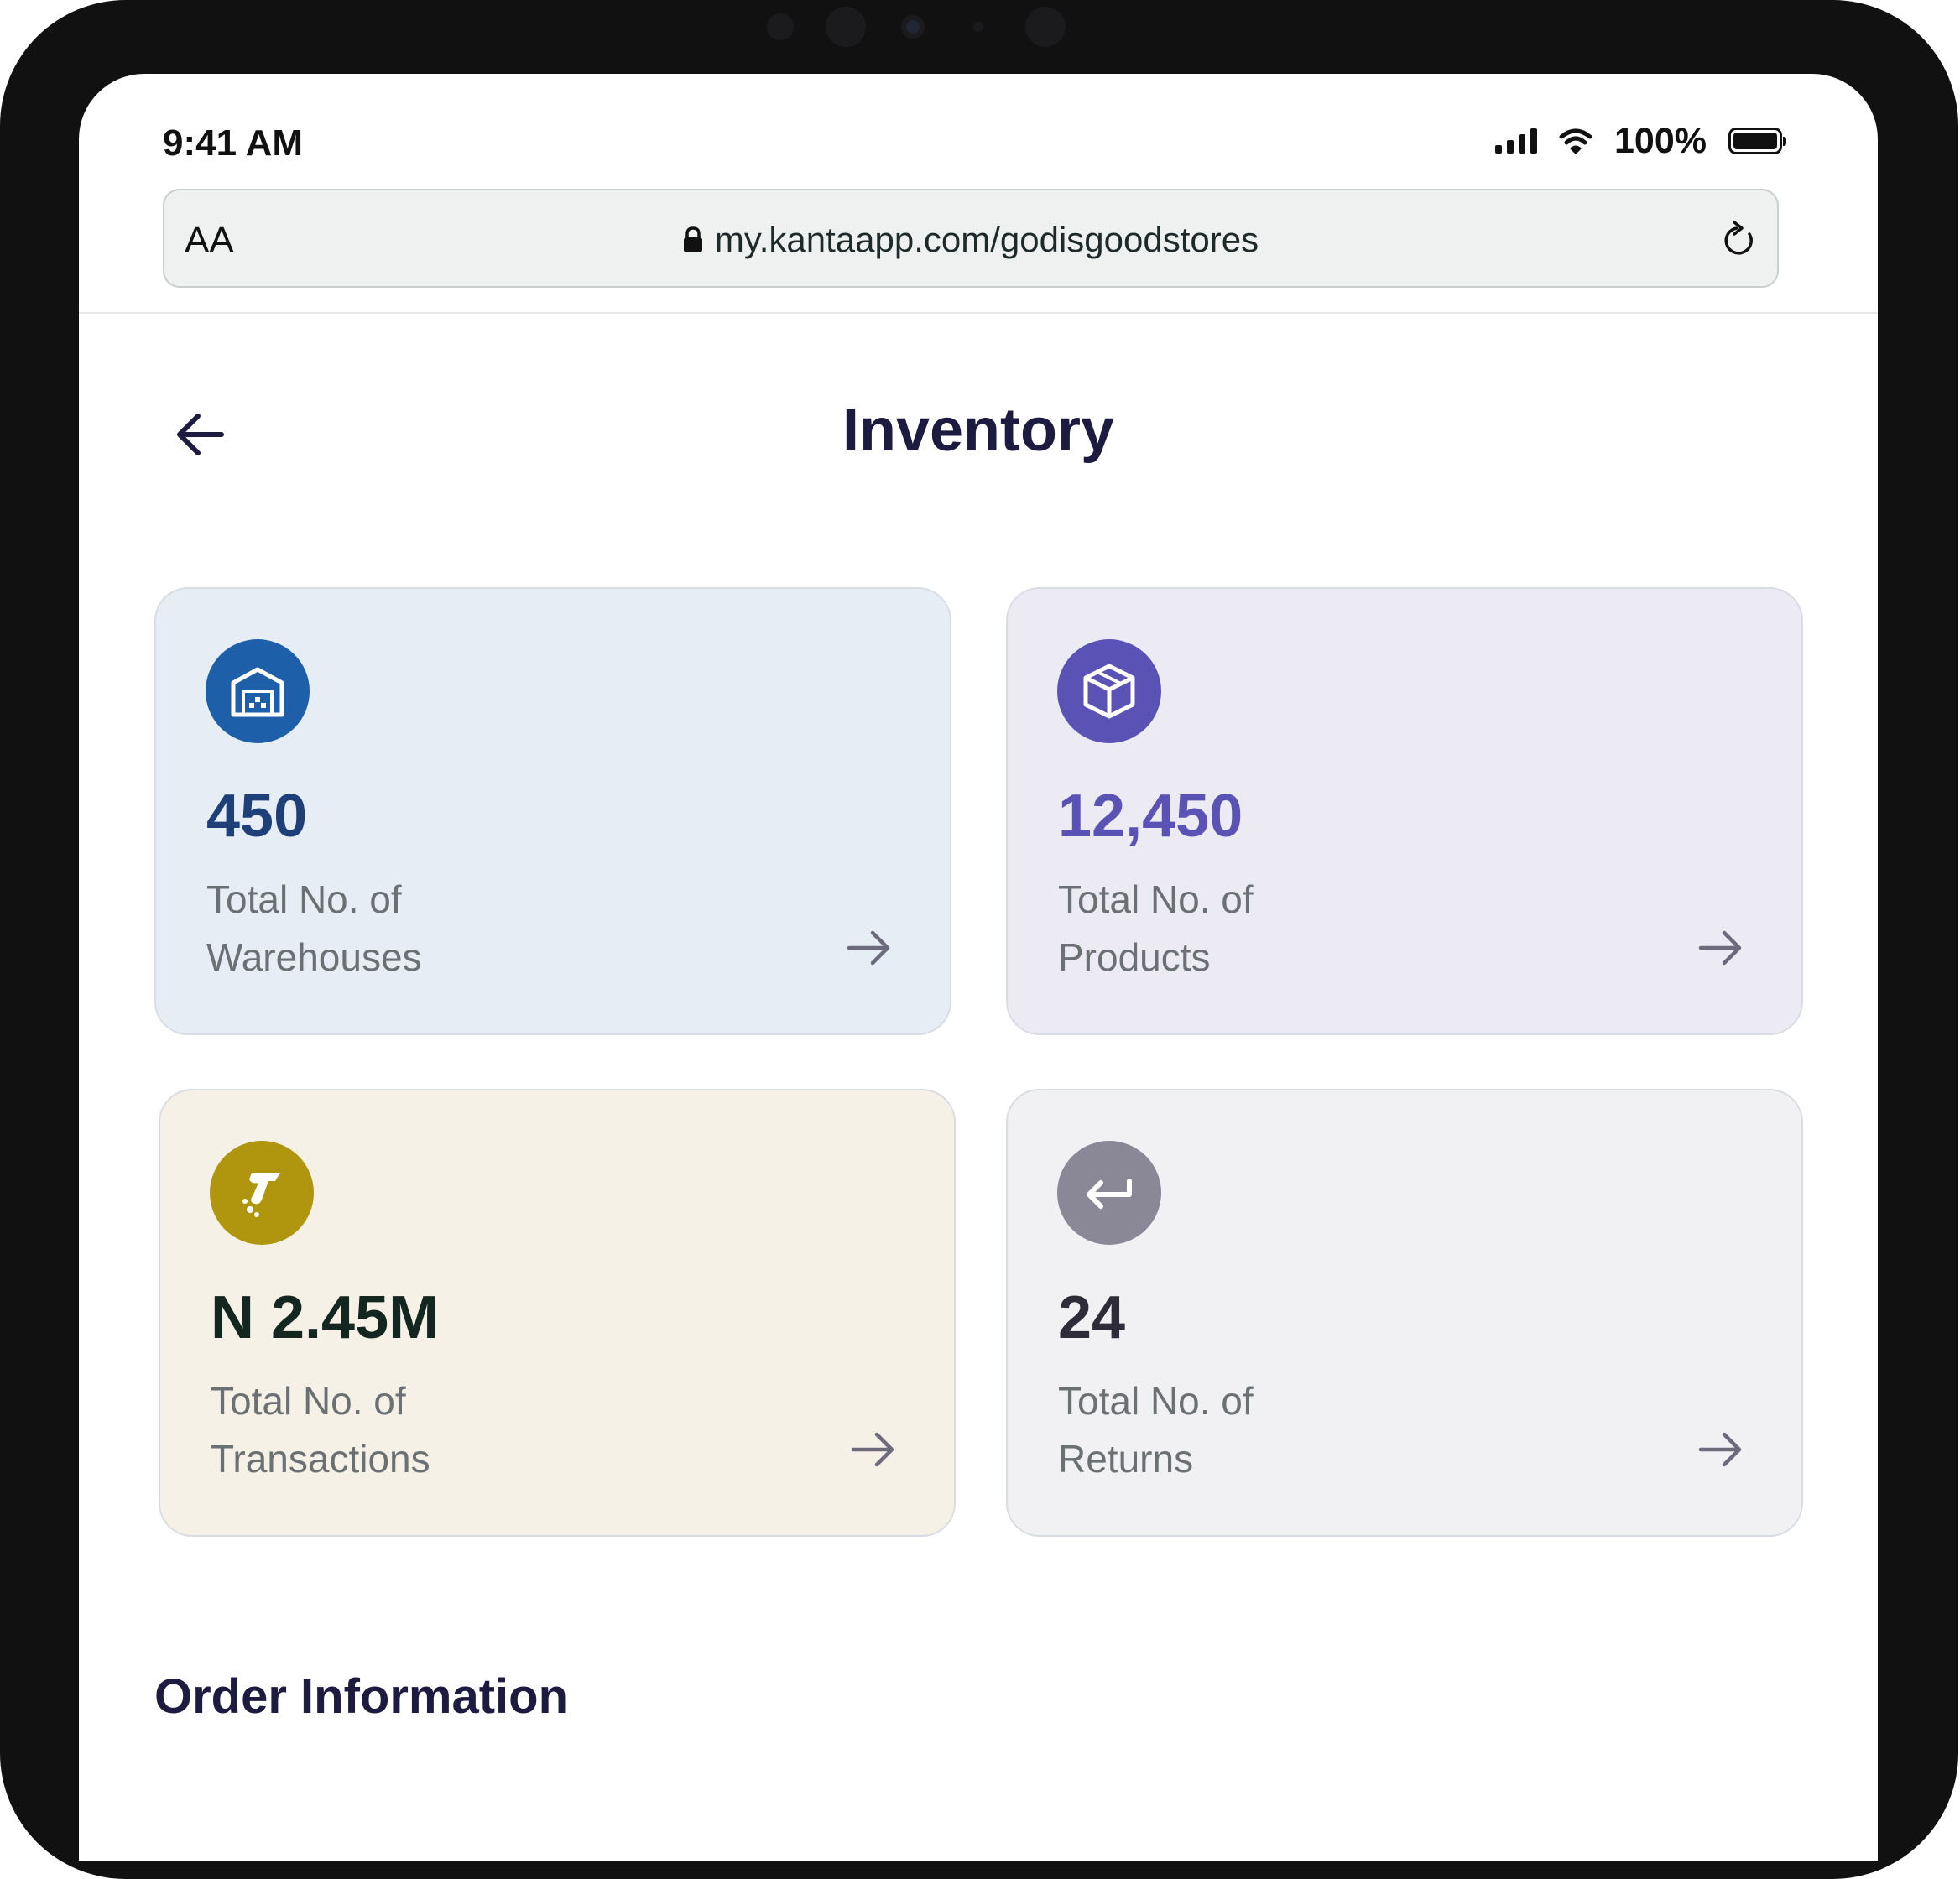  Describe the element at coordinates (458, 929) in the screenshot. I see `warehouses-label: Total No. of Warehouses` at that location.